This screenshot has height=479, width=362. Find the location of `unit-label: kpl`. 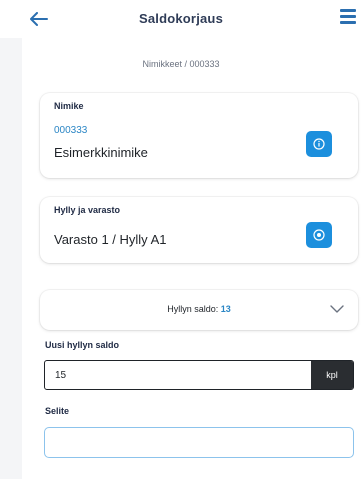

unit-label: kpl is located at coordinates (332, 375).